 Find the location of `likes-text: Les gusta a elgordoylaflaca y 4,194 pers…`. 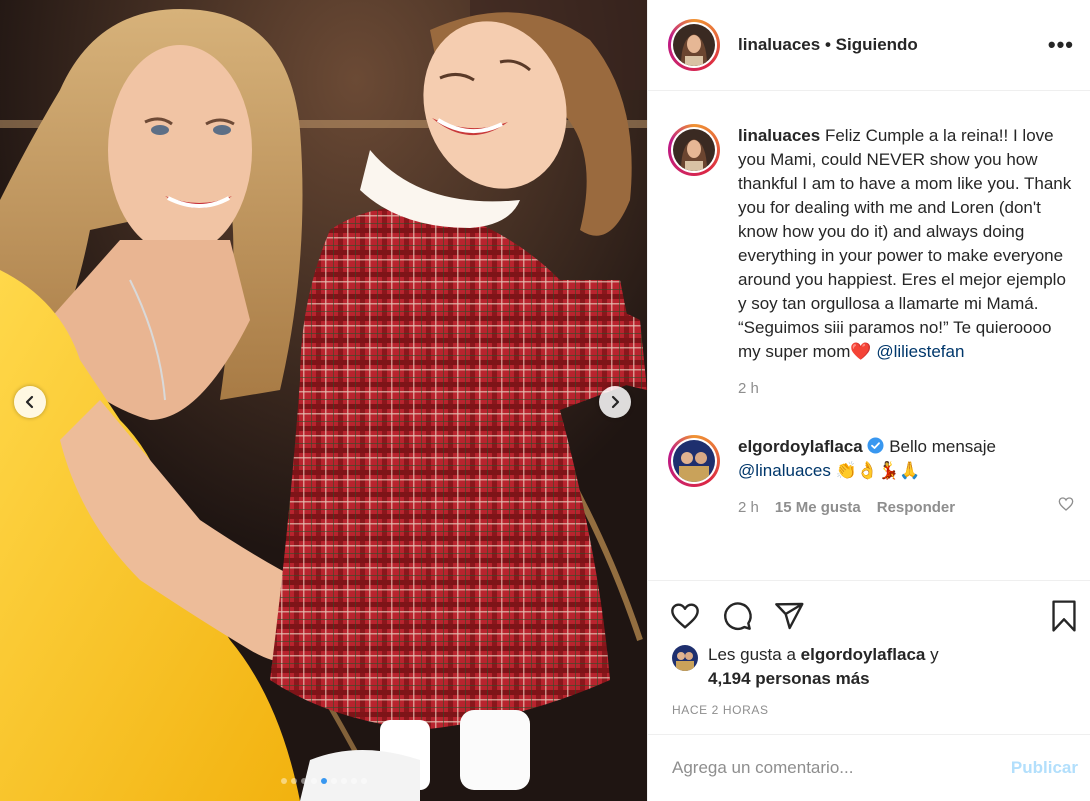

likes-text: Les gusta a elgordoylaflaca y 4,194 pers… is located at coordinates (823, 667).